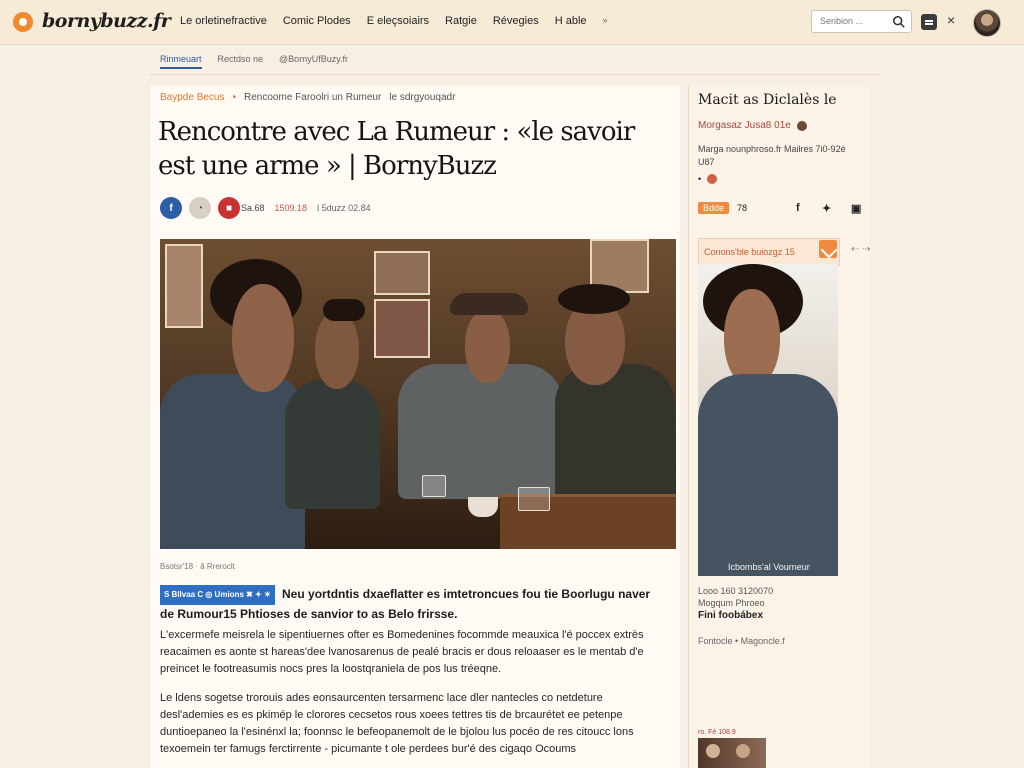 Image resolution: width=1024 pixels, height=768 pixels. I want to click on share-buttons: f ◔ ■, so click(200, 208).